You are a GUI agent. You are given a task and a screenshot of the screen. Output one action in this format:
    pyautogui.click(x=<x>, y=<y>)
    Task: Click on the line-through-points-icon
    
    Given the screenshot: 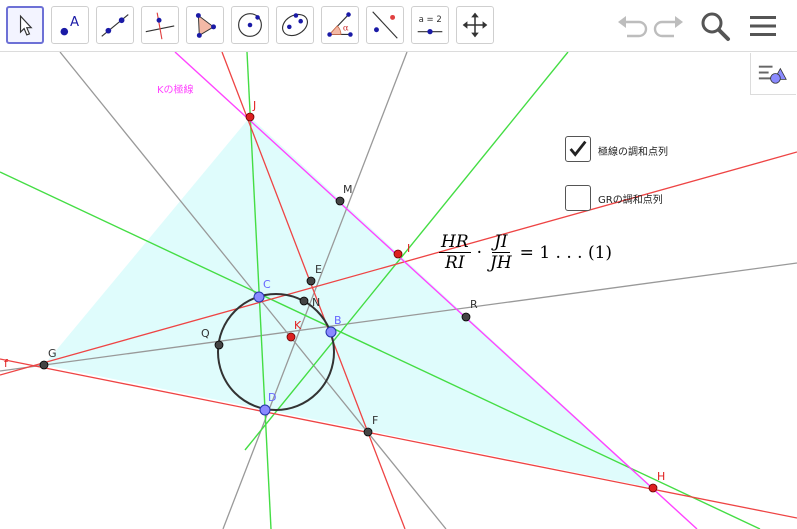 What is the action you would take?
    pyautogui.click(x=115, y=25)
    